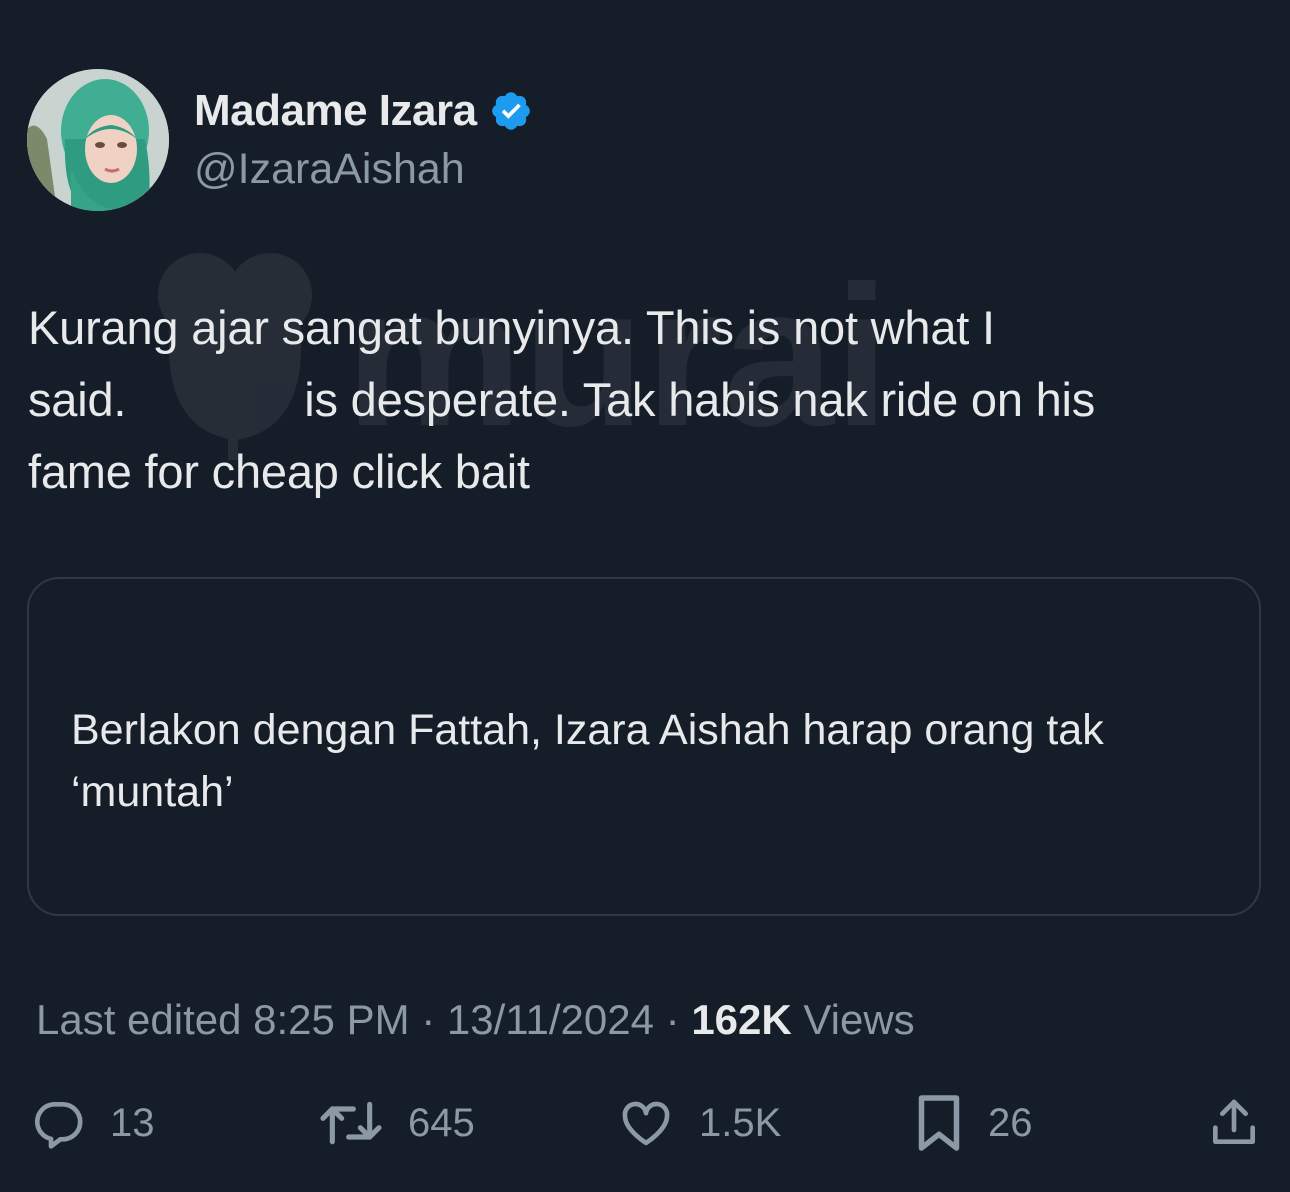  Describe the element at coordinates (132, 1122) in the screenshot. I see `reply-count: 13` at that location.